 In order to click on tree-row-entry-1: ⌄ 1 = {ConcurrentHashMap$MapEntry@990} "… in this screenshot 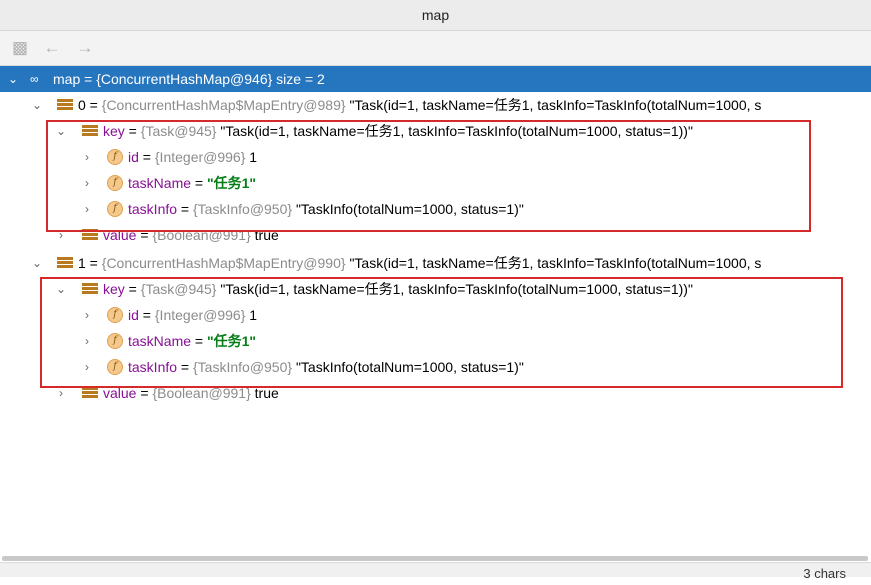, I will do `click(435, 263)`.